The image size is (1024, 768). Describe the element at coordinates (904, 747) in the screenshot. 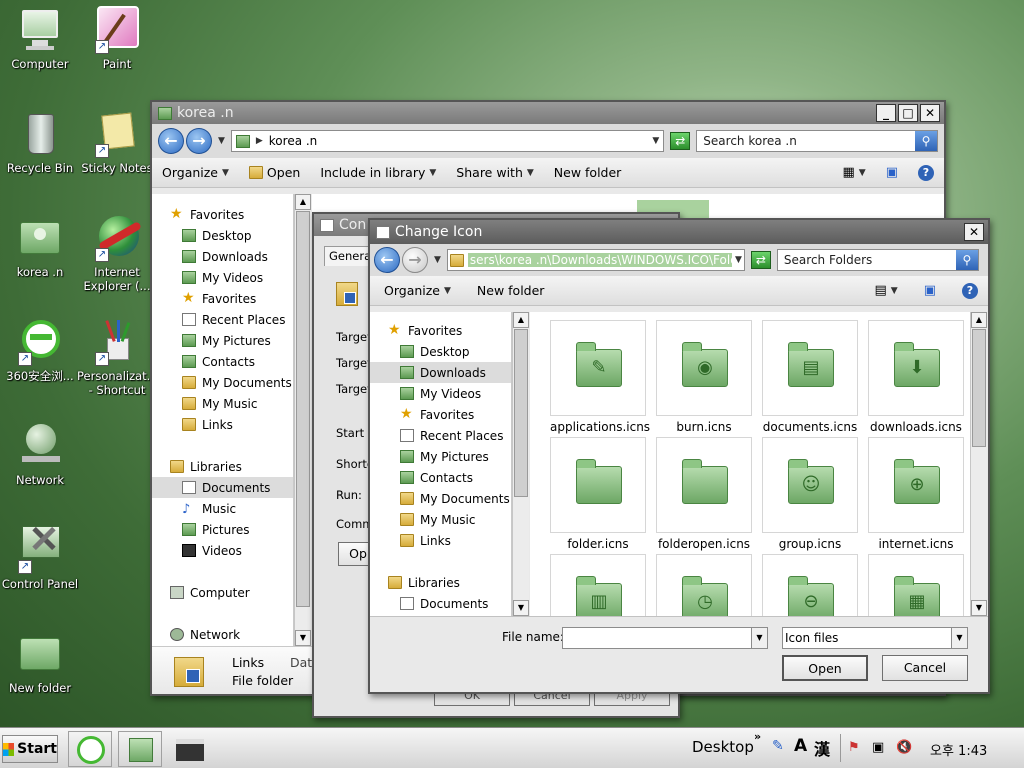

I see `volume-muted-icon: 🔇` at that location.